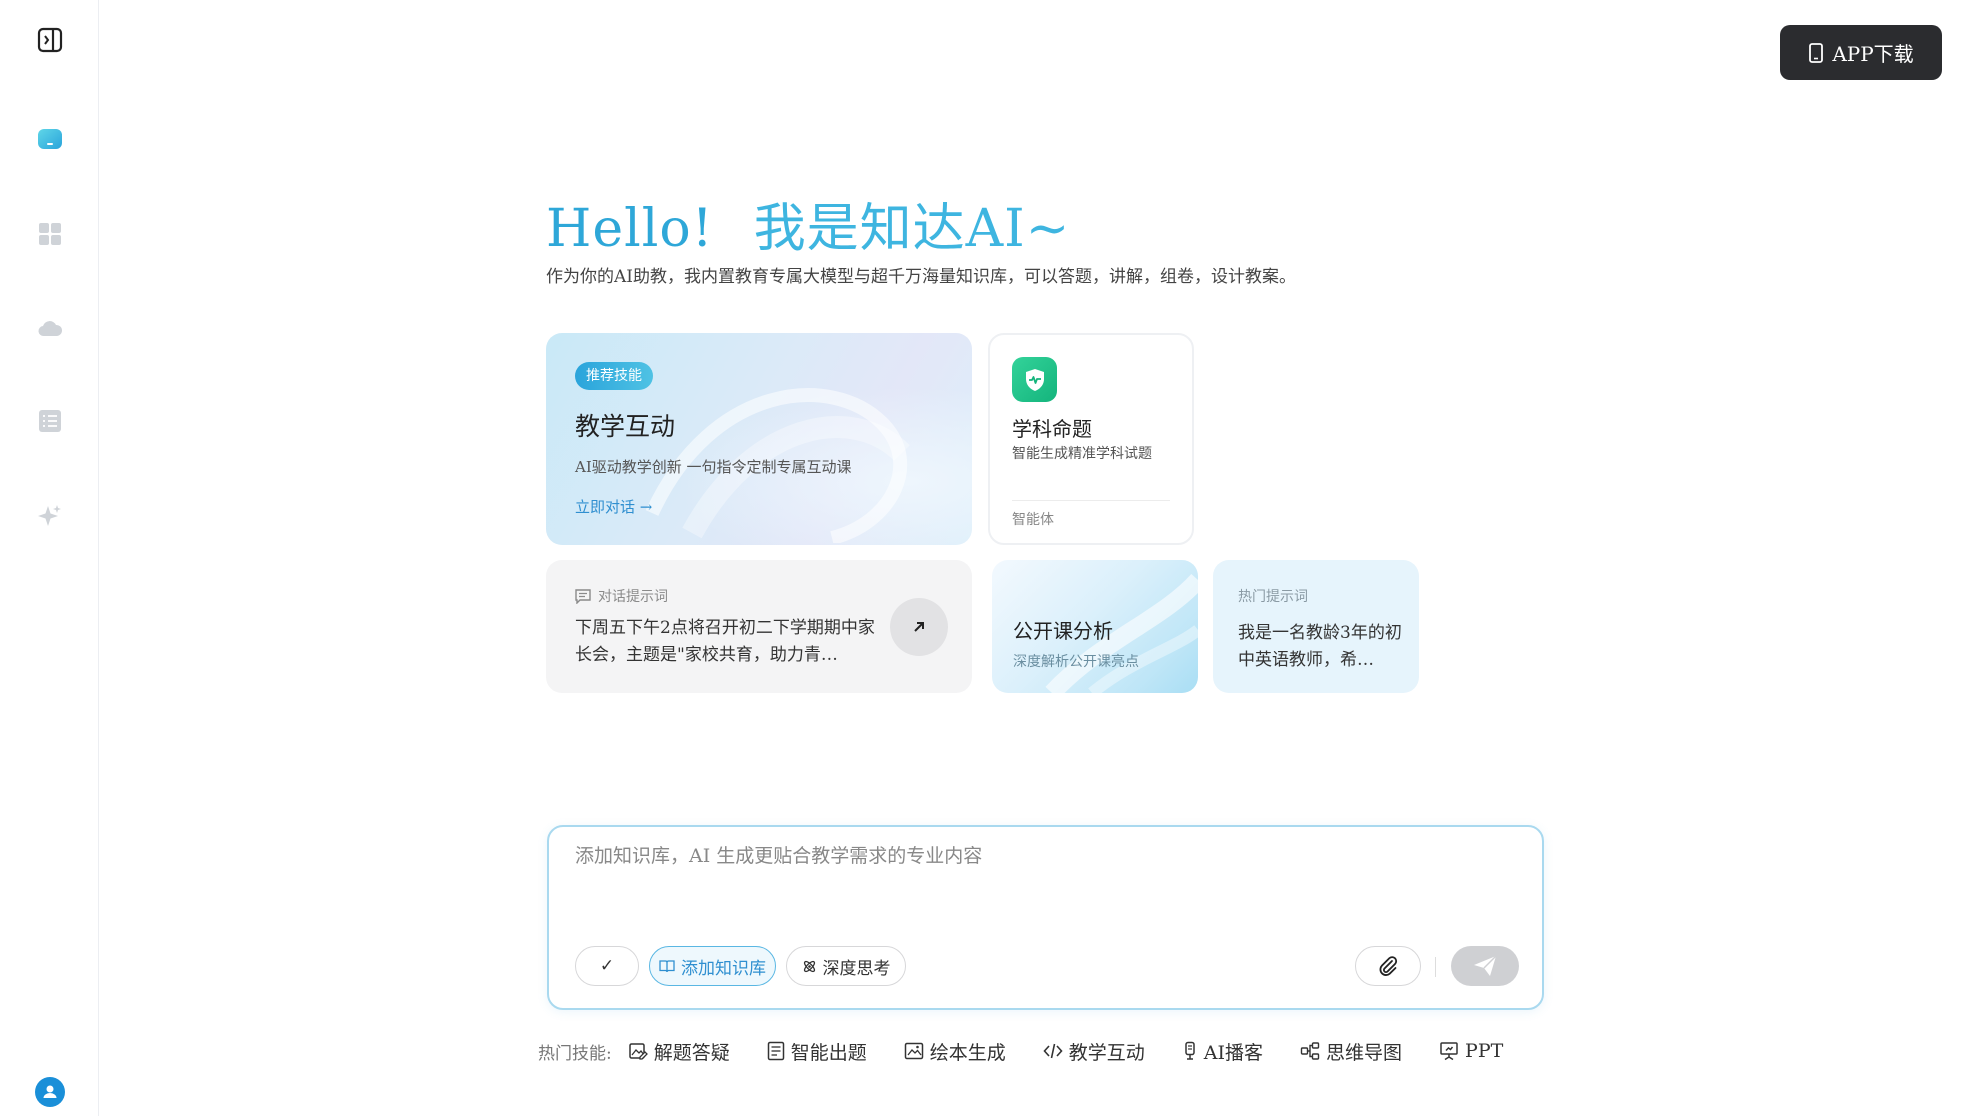 Image resolution: width=1984 pixels, height=1116 pixels. I want to click on card-divider, so click(1091, 500).